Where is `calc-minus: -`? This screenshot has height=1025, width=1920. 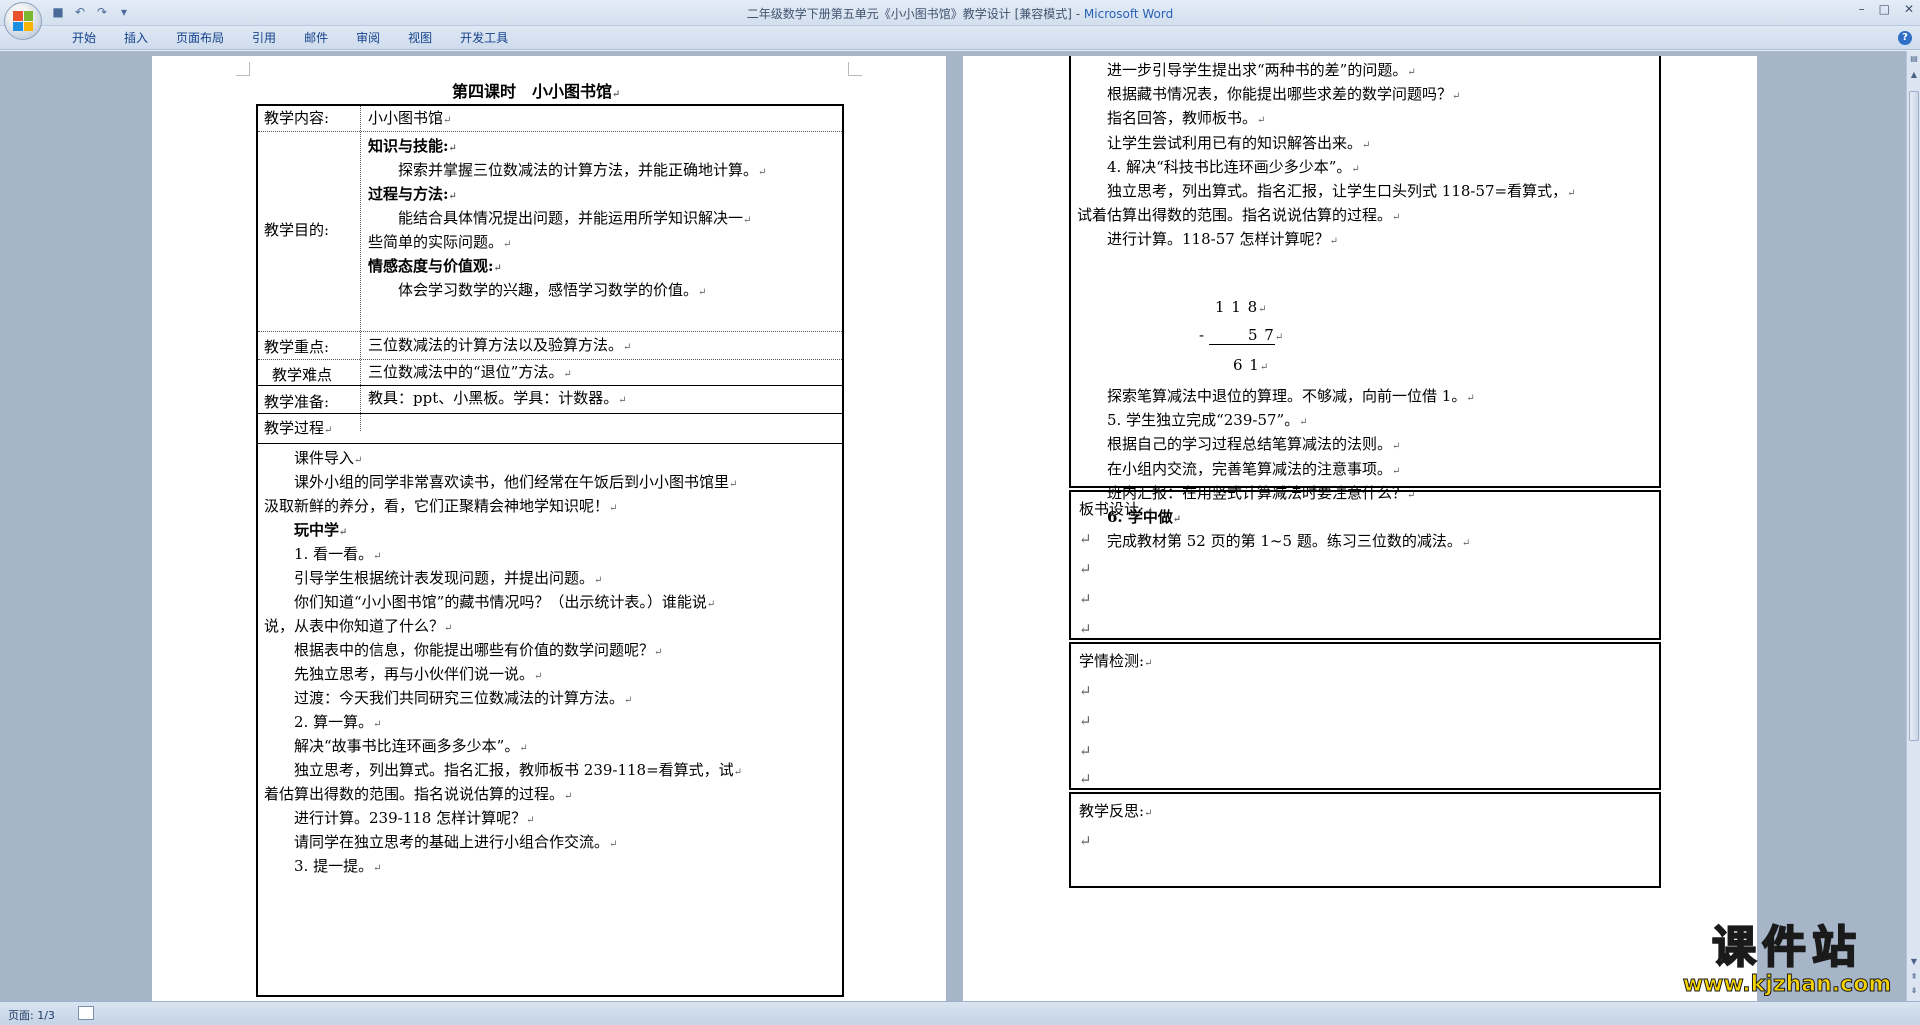 calc-minus: - is located at coordinates (1202, 335).